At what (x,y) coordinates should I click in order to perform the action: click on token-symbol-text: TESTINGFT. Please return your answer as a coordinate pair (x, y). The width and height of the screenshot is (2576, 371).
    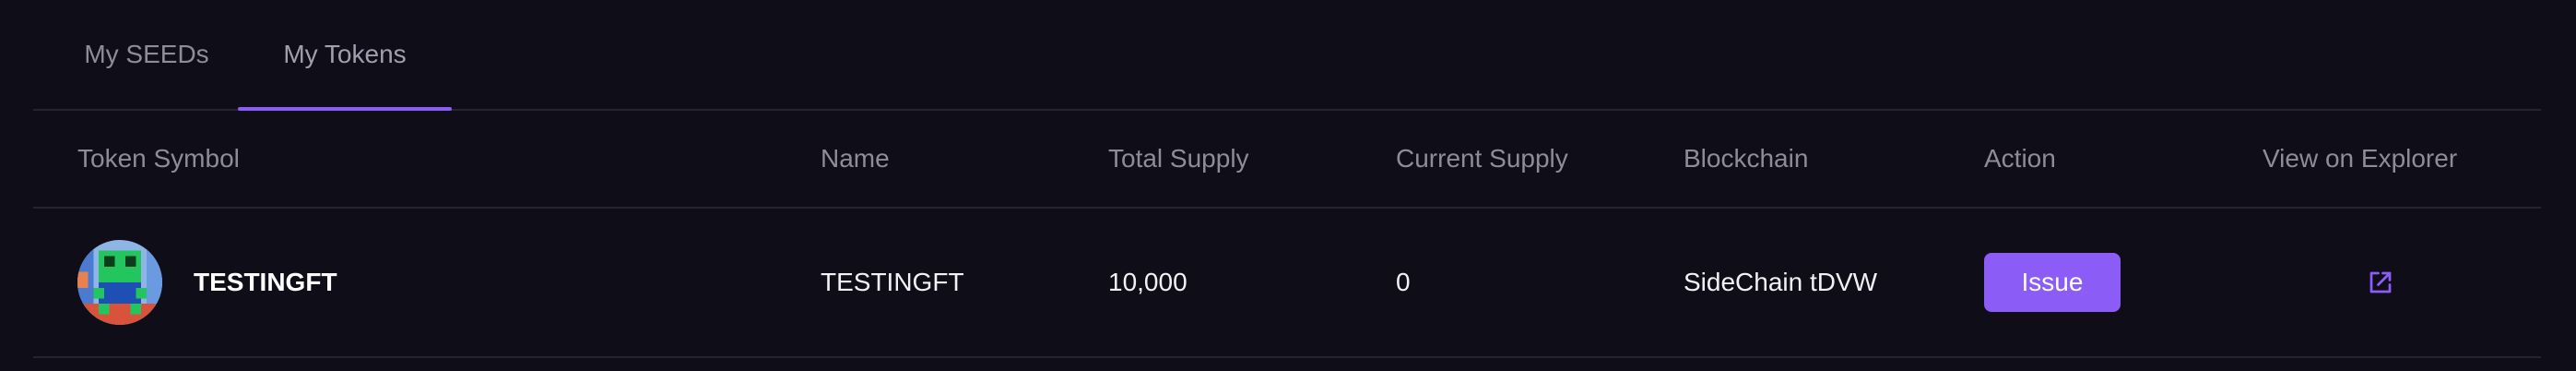
    Looking at the image, I should click on (265, 282).